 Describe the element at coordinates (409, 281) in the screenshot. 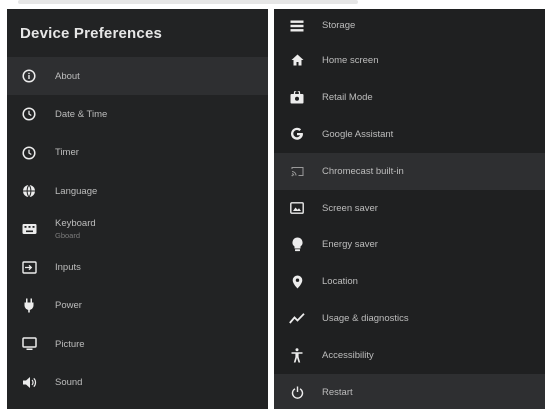

I see `menu-item-location: Location` at that location.